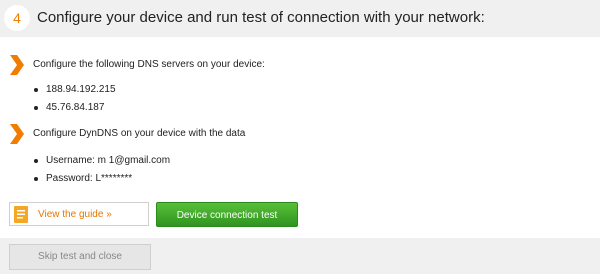  What do you see at coordinates (80, 257) in the screenshot?
I see `skip-test-button: Skip test and close` at bounding box center [80, 257].